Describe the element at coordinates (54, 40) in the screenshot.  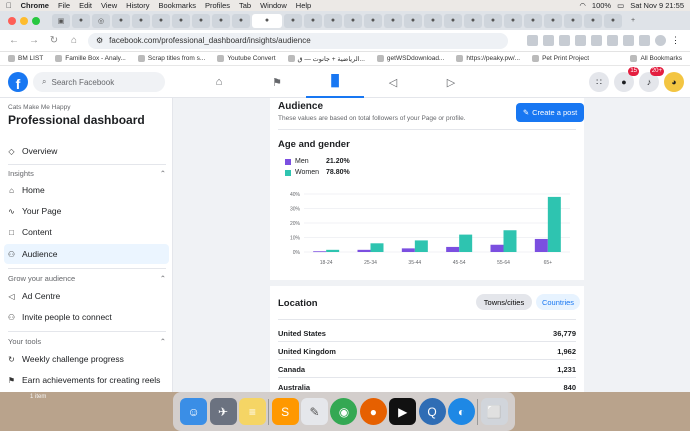
I see `reload-icon: ↻` at that location.